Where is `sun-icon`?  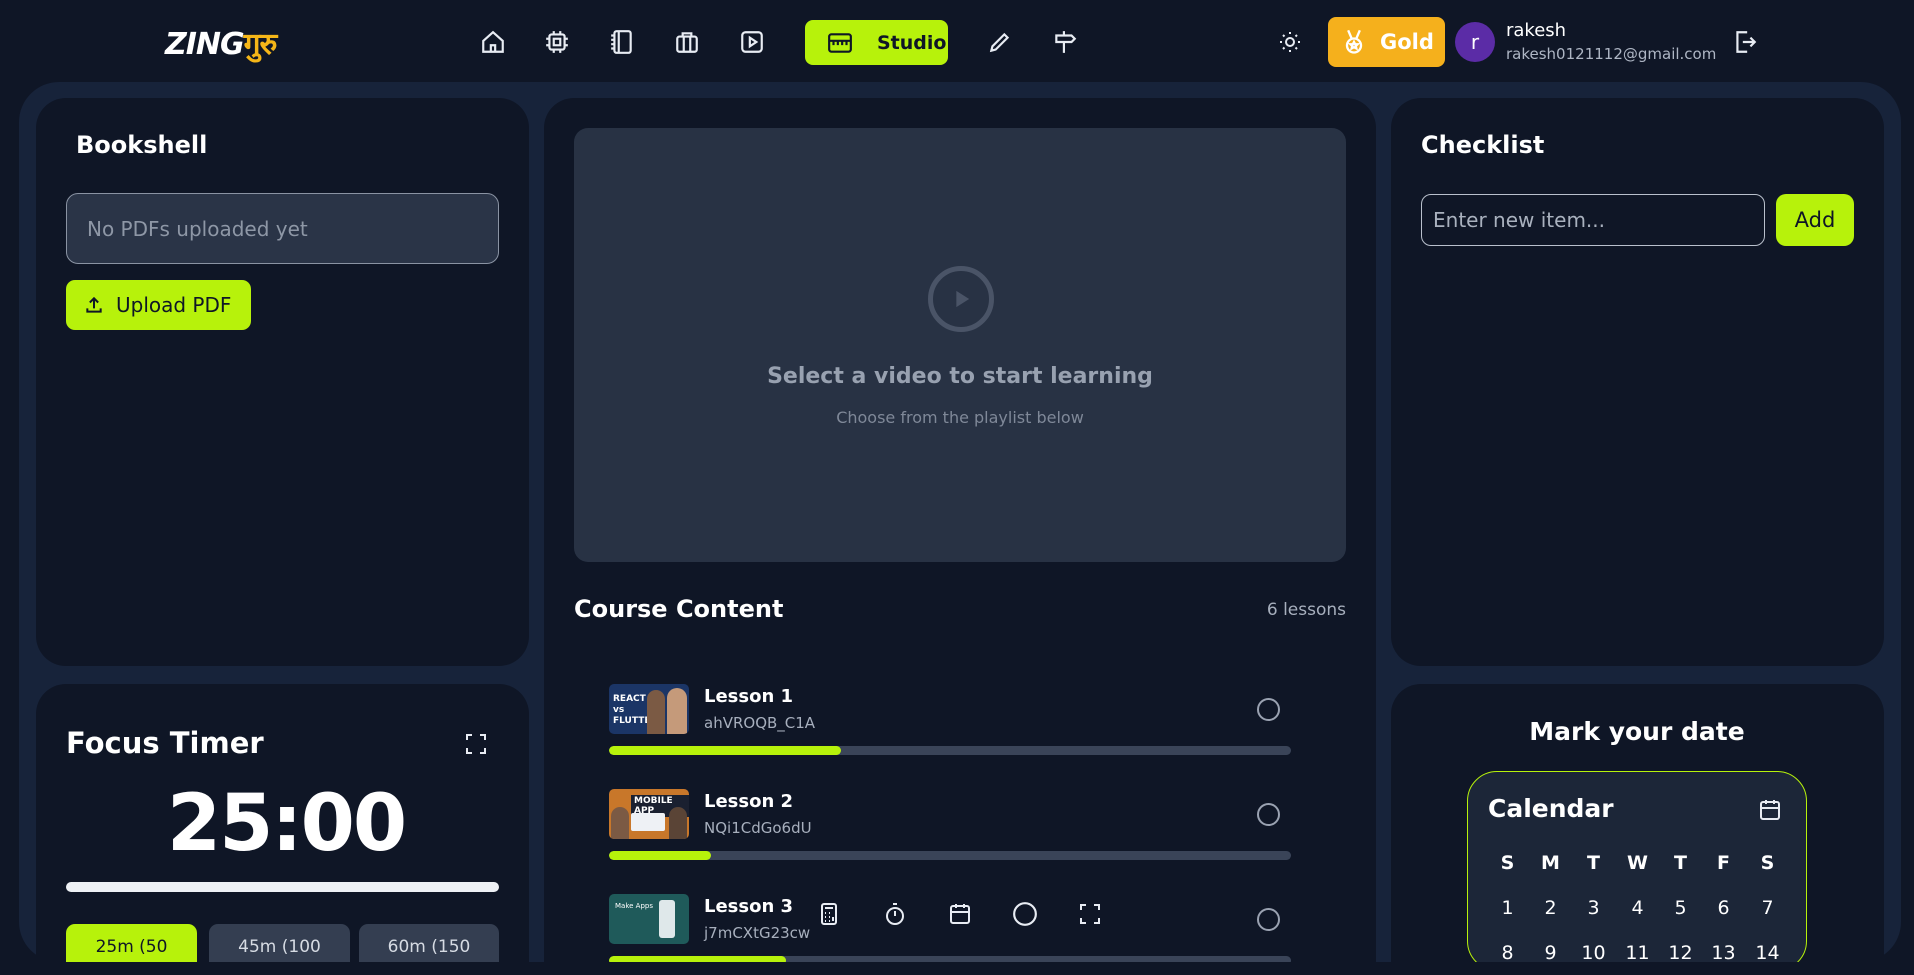
sun-icon is located at coordinates (1290, 42).